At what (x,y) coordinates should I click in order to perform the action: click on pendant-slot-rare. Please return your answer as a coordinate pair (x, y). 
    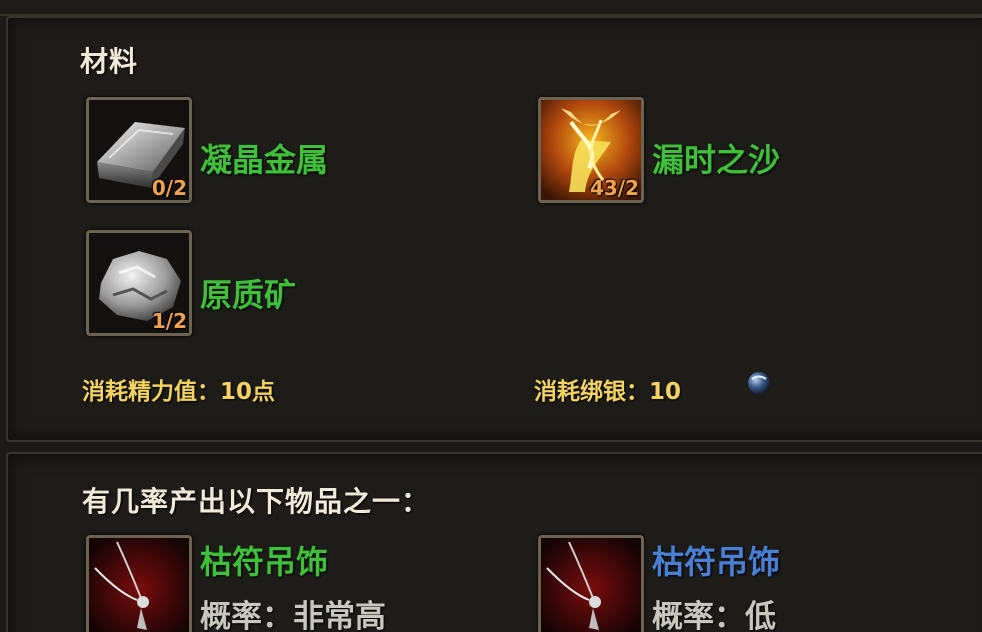
    Looking at the image, I should click on (591, 583).